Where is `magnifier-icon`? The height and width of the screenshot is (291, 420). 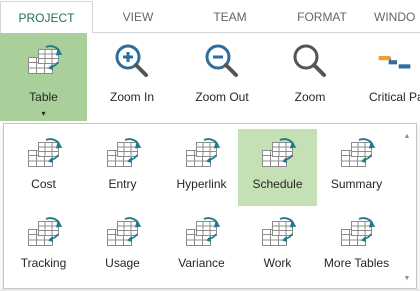 magnifier-icon is located at coordinates (310, 61).